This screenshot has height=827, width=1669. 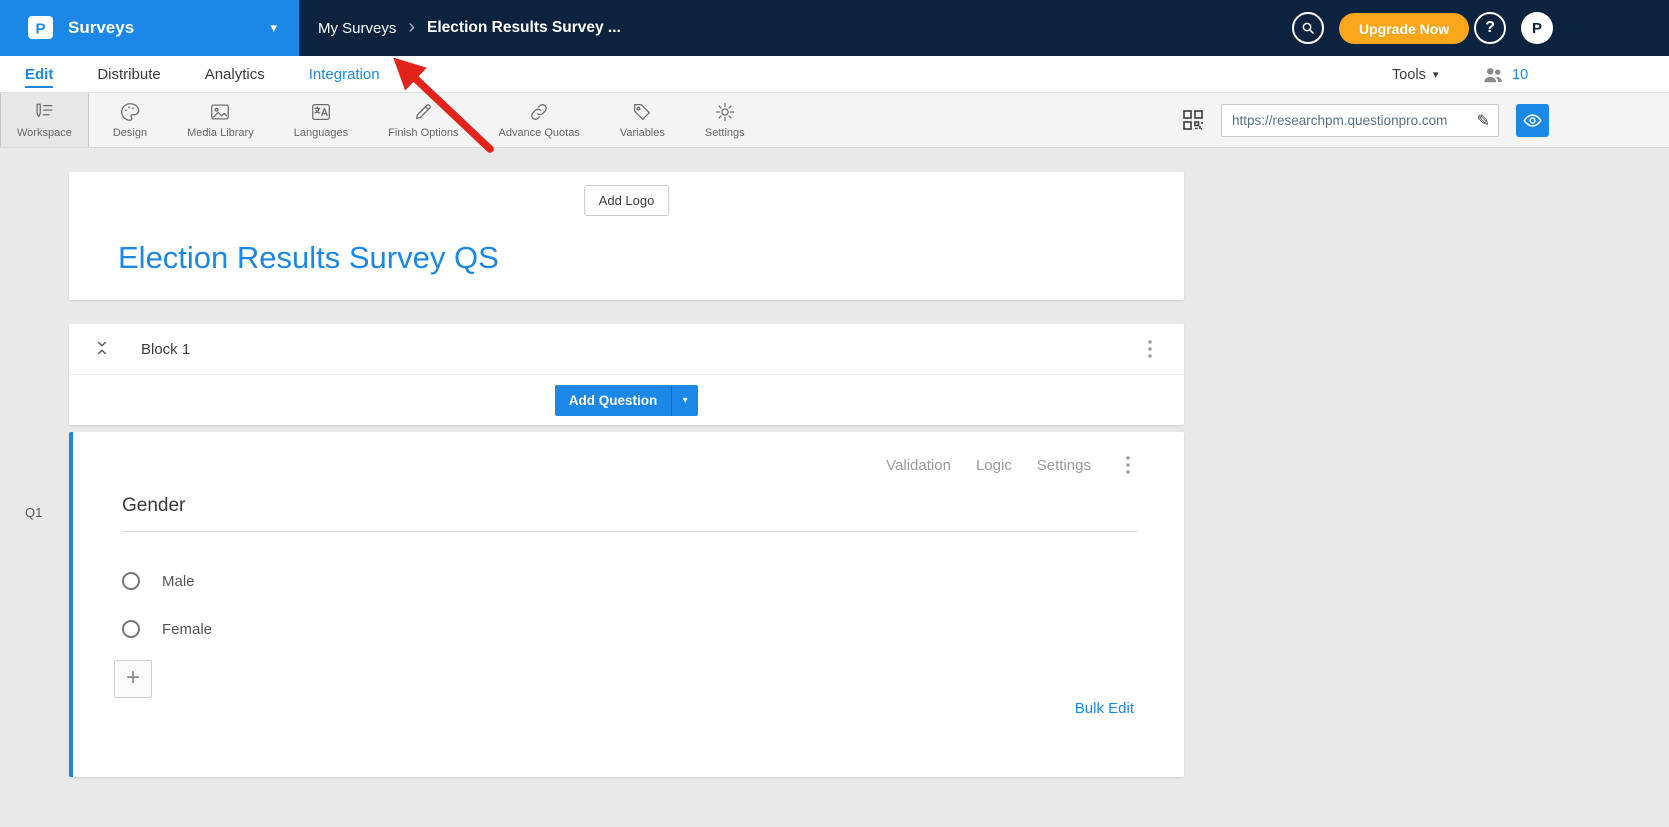 I want to click on preview-button, so click(x=1532, y=120).